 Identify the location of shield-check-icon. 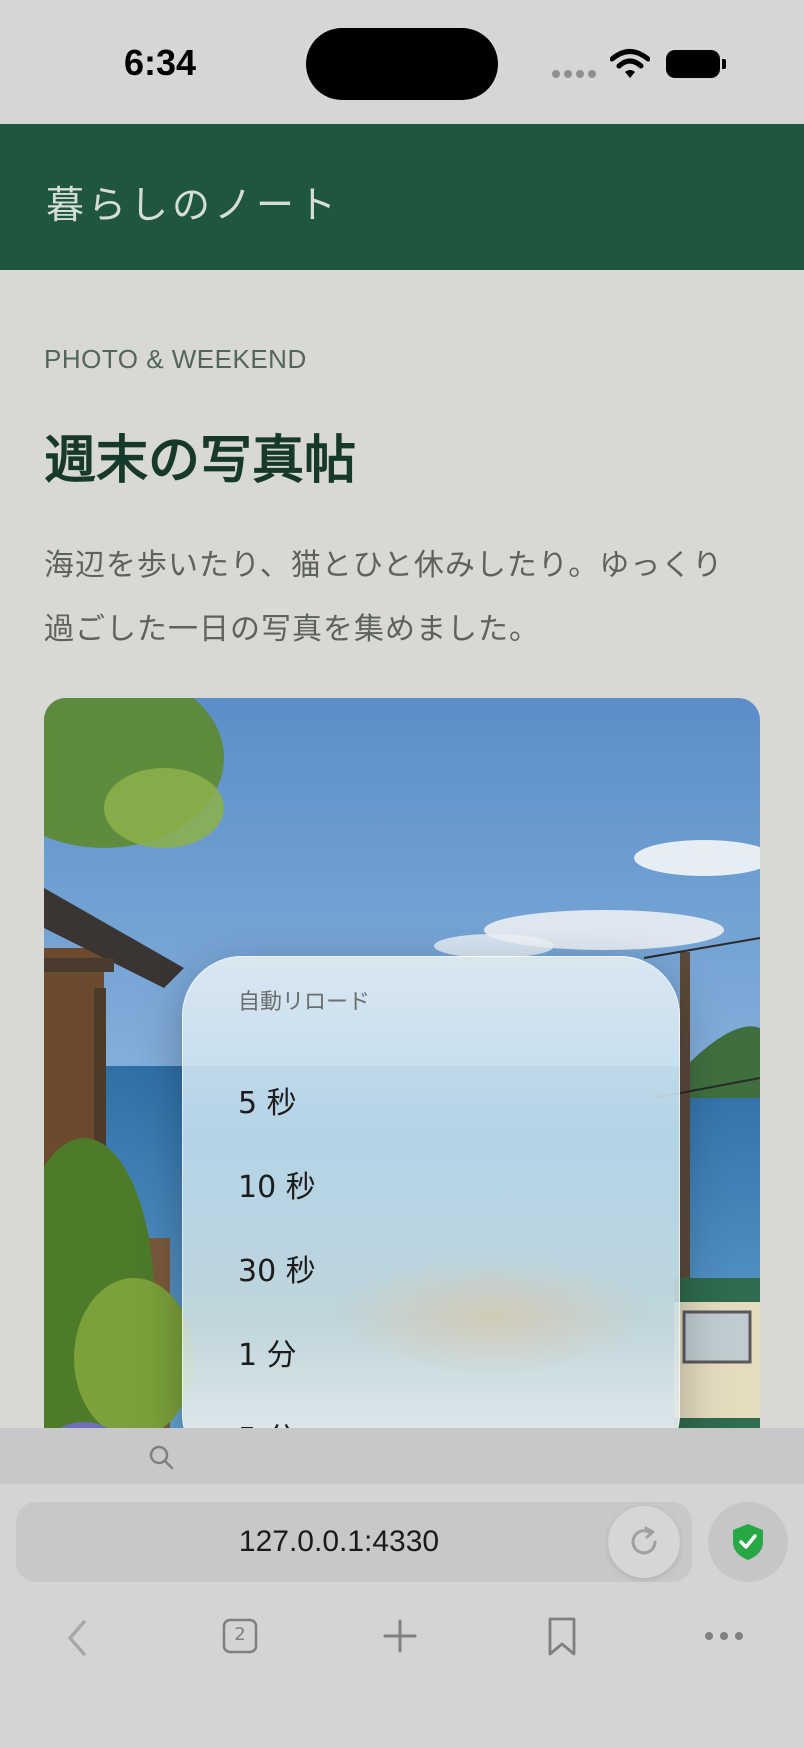
(748, 1542).